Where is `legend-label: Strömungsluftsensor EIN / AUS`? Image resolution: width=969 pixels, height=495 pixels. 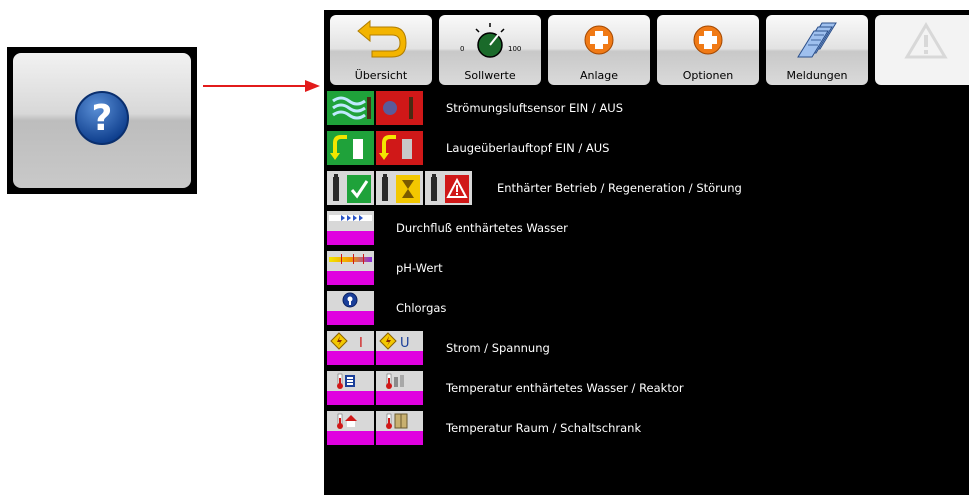 legend-label: Strömungsluftsensor EIN / AUS is located at coordinates (535, 108).